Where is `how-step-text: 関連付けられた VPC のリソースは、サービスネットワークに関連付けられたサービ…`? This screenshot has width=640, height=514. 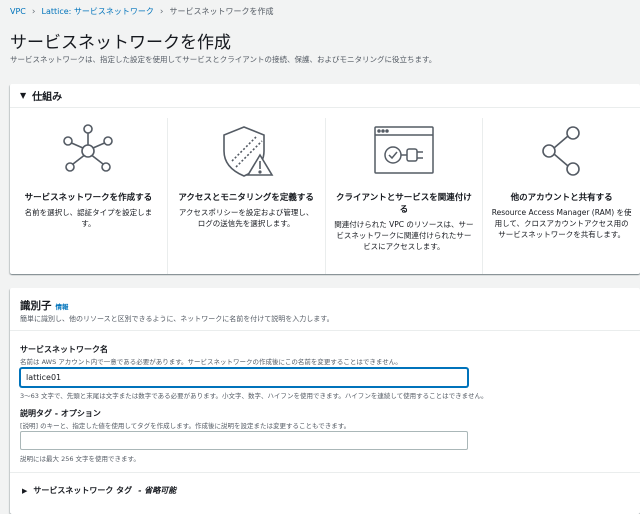 how-step-text: 関連付けられた VPC のリソースは、サービスネットワークに関連付けられたサービ… is located at coordinates (404, 235).